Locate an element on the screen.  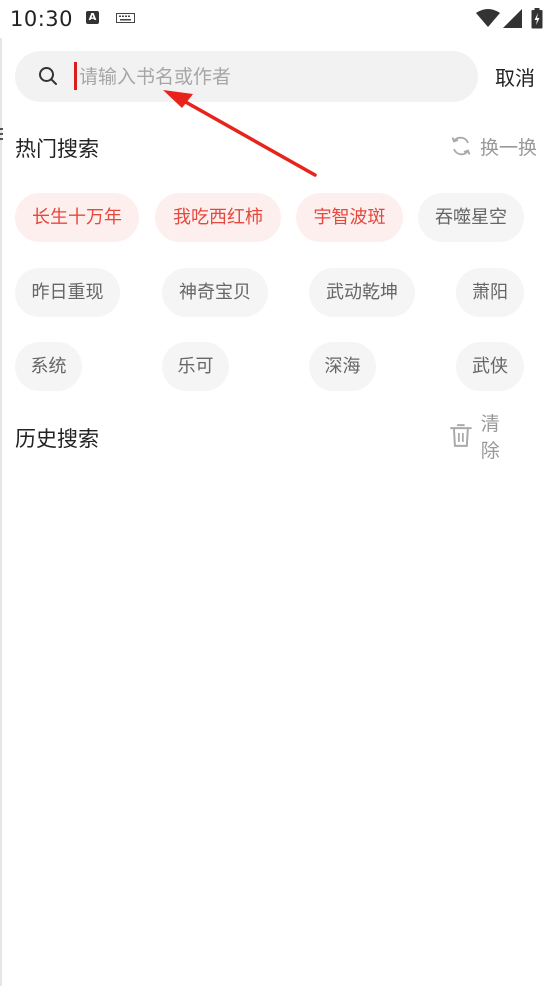
cancel-button: 取消 is located at coordinates (515, 76).